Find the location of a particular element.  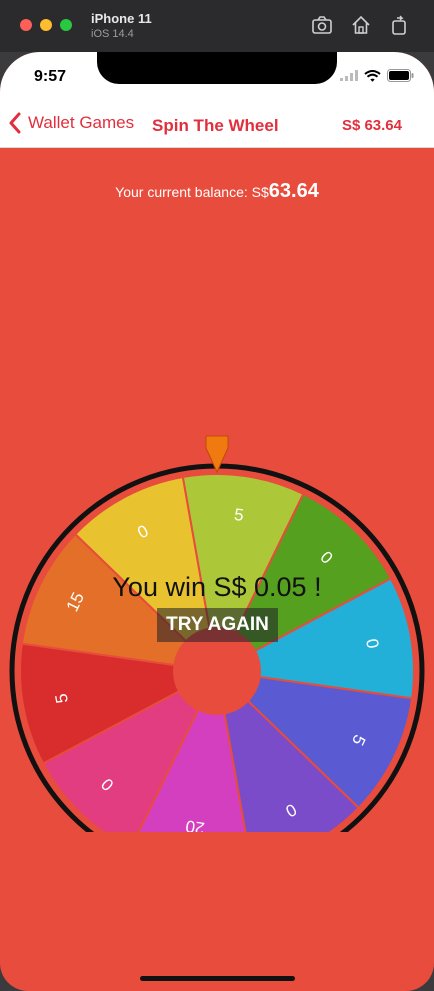

wifi-icon is located at coordinates (372, 75).